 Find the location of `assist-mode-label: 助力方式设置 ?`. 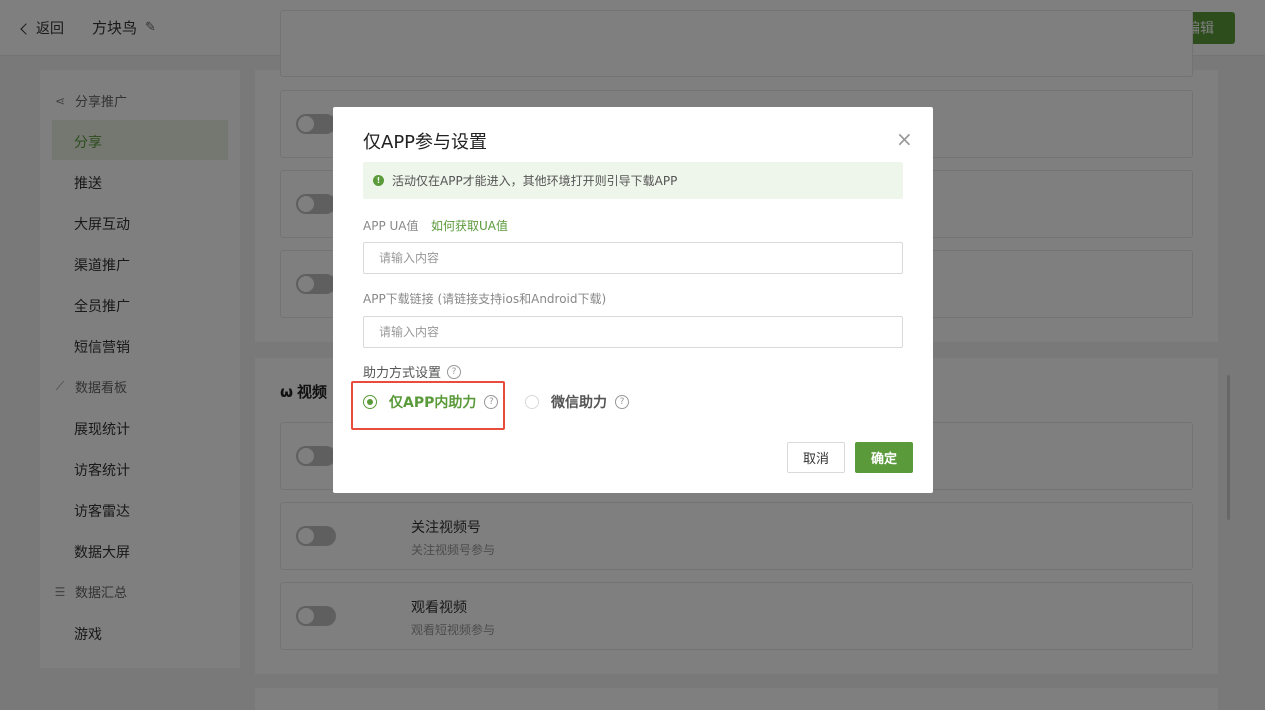

assist-mode-label: 助力方式设置 ? is located at coordinates (412, 371).